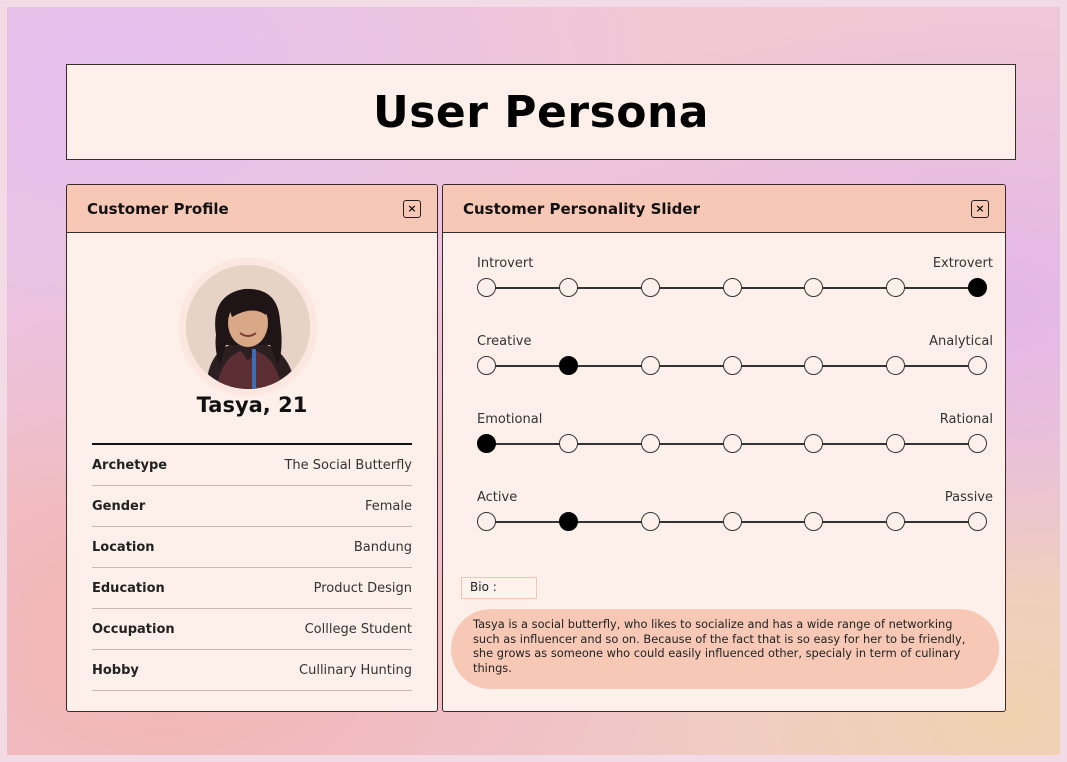 This screenshot has height=762, width=1067. Describe the element at coordinates (362, 588) in the screenshot. I see `profile-value: Product Design` at that location.